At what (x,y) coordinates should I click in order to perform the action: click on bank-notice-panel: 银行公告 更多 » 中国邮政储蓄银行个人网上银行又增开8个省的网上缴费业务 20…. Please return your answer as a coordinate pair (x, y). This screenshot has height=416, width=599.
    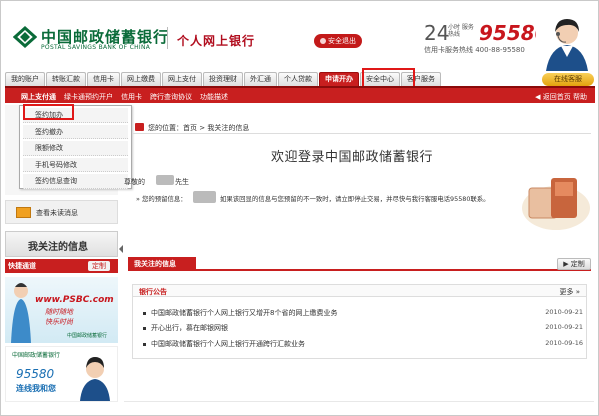
    Looking at the image, I should click on (359, 321).